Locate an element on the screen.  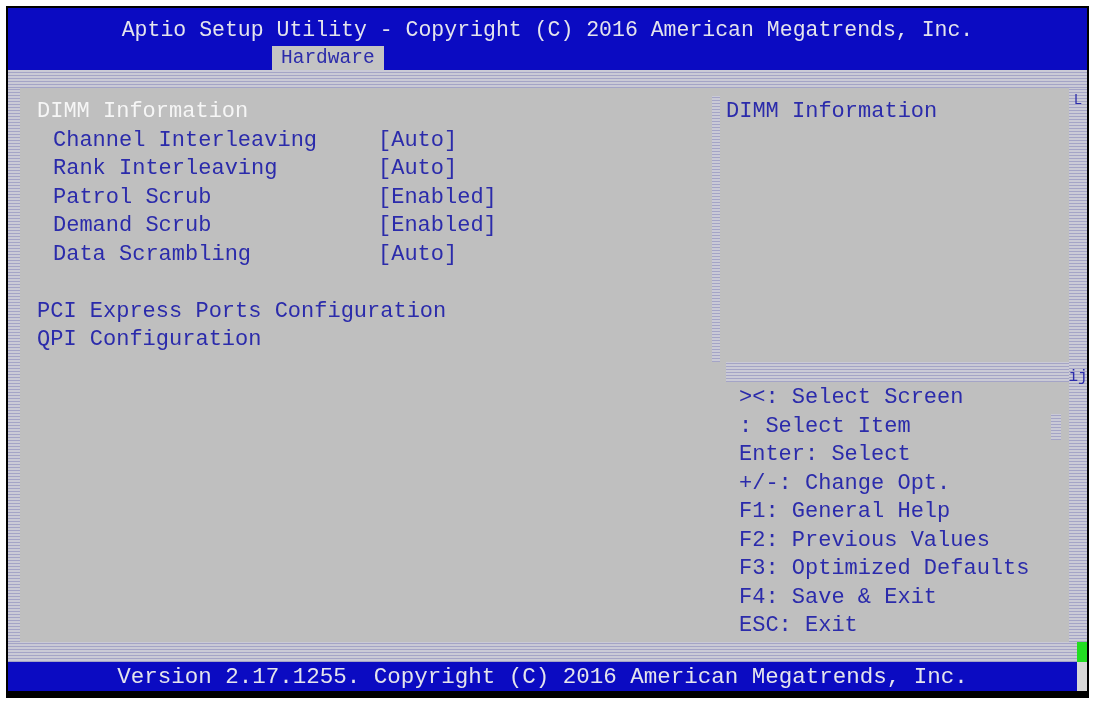
tab: Hardware is located at coordinates (328, 58).